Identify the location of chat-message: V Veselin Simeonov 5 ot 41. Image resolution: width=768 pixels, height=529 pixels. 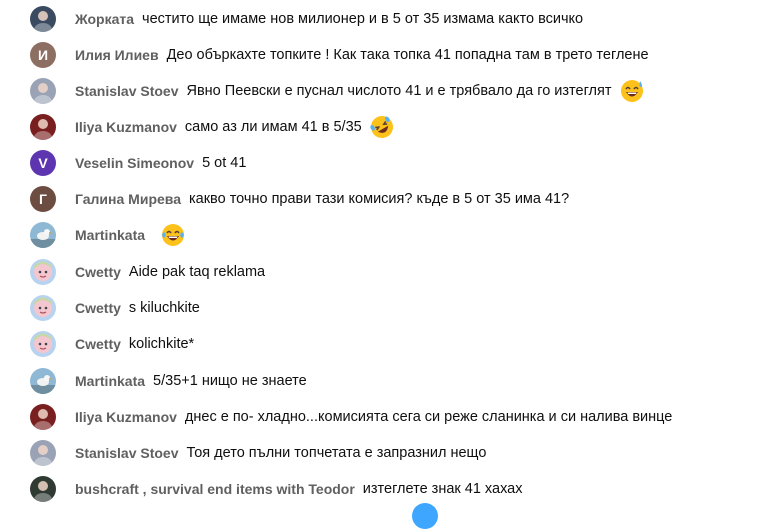
(380, 163).